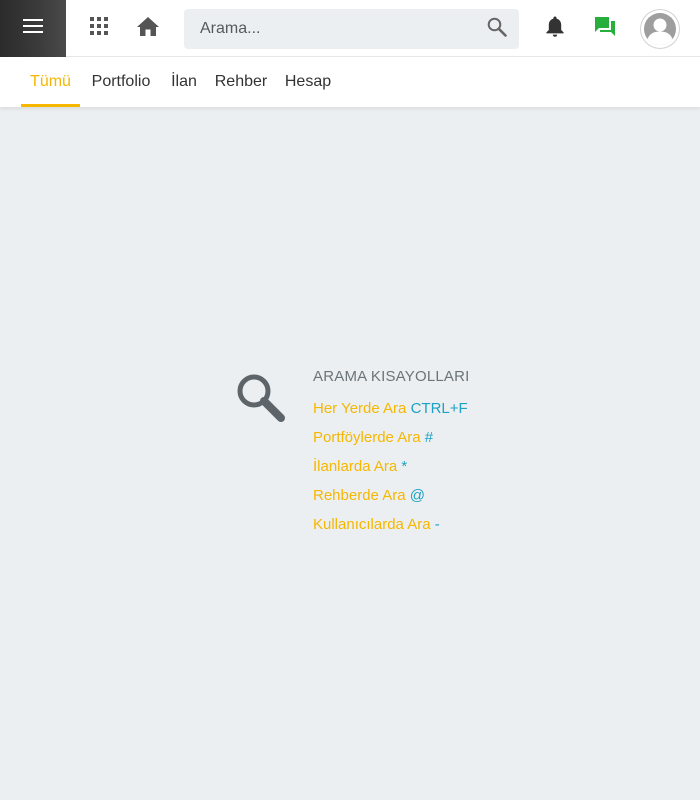 This screenshot has height=800, width=700. Describe the element at coordinates (359, 495) in the screenshot. I see `shortcut-label: Rehberde Ara` at that location.